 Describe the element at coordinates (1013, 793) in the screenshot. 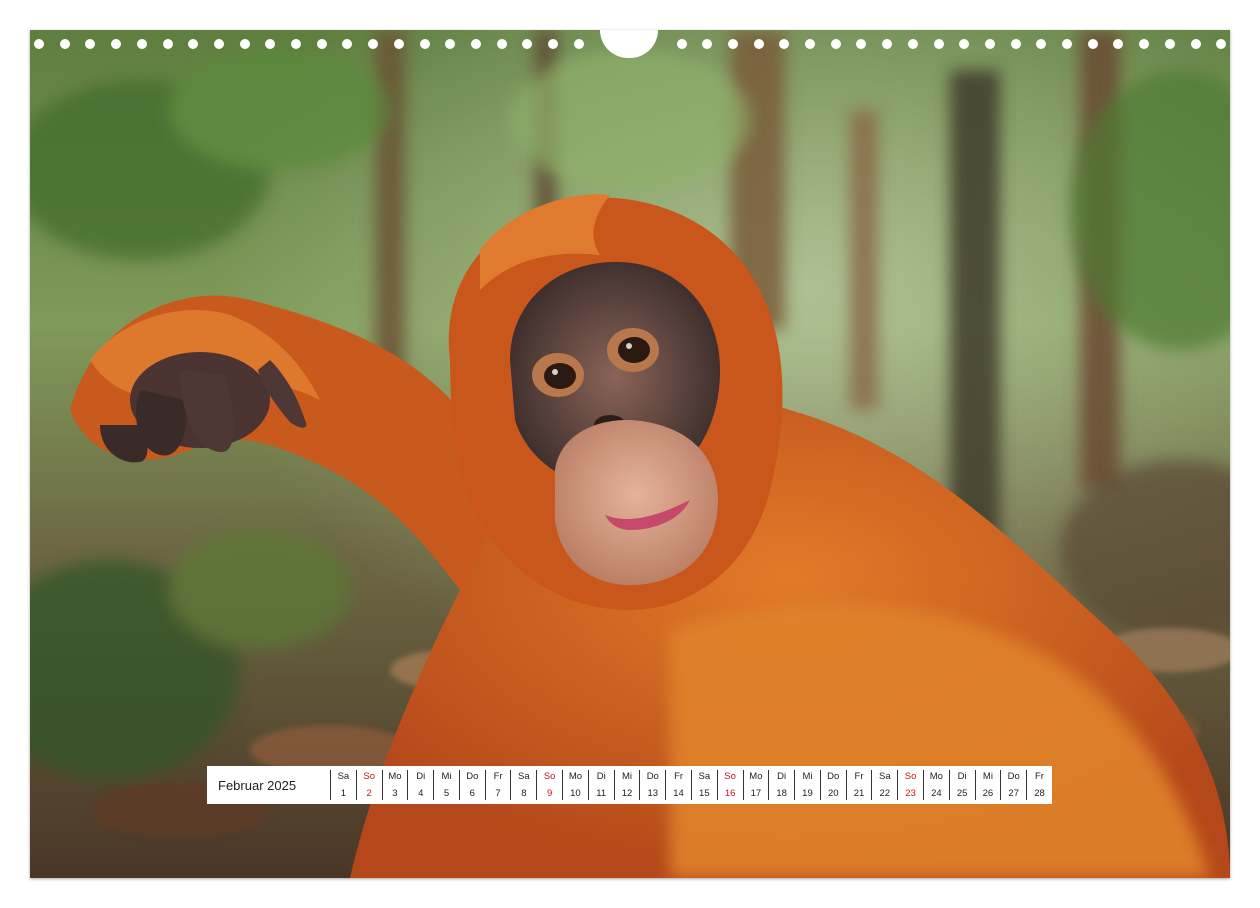

I see `day-number: 27` at that location.